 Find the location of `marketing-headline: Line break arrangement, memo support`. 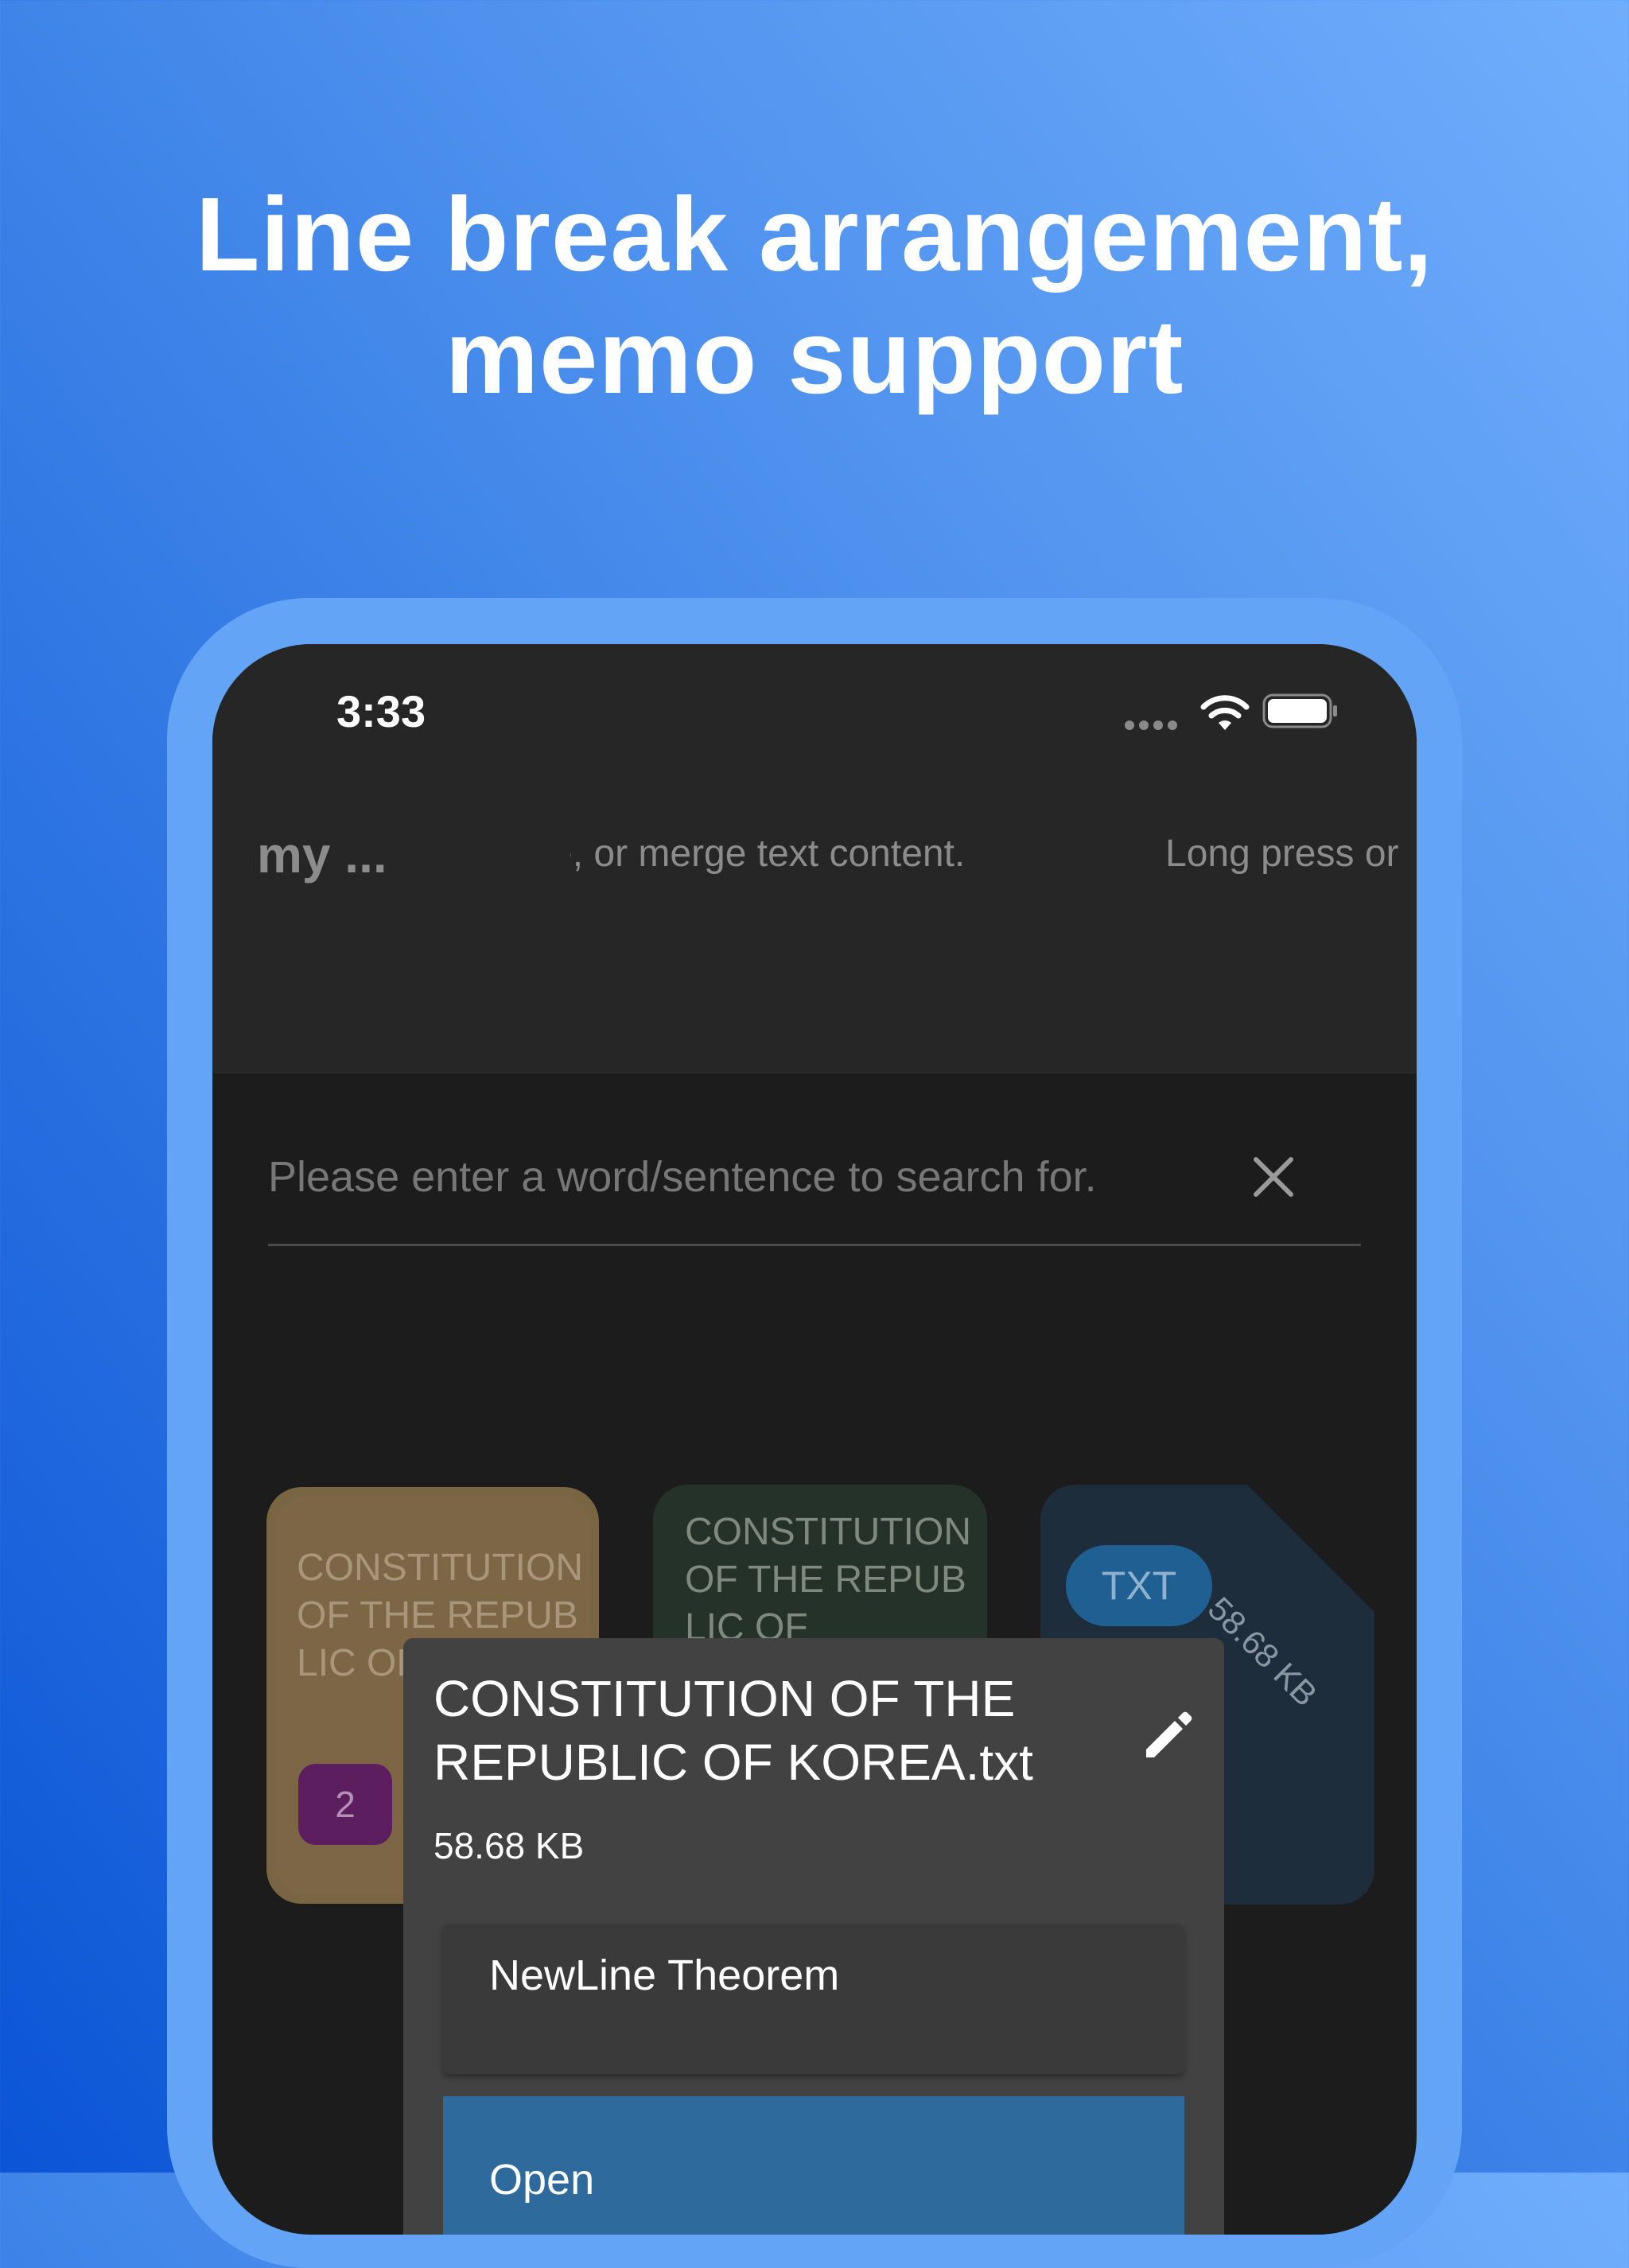

marketing-headline: Line break arrangement, memo support is located at coordinates (814, 295).